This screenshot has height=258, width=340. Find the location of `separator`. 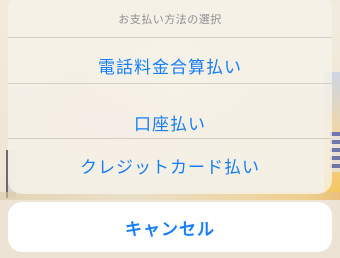

separator is located at coordinates (170, 83).